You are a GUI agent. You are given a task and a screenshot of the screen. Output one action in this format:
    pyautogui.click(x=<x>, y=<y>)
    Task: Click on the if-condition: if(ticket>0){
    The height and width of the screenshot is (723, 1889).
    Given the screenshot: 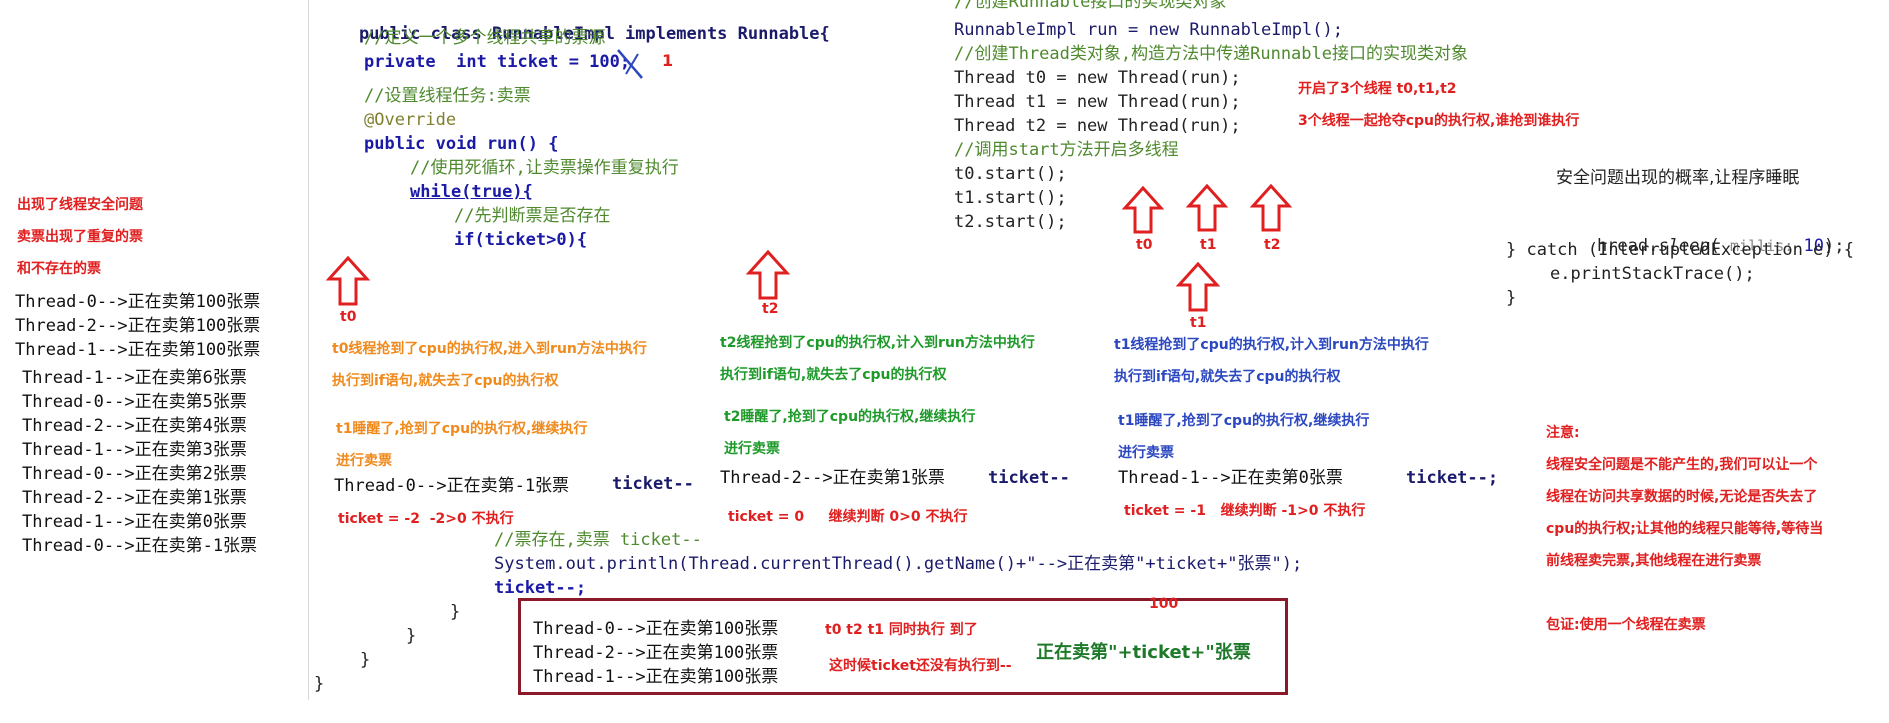 What is the action you would take?
    pyautogui.click(x=521, y=240)
    